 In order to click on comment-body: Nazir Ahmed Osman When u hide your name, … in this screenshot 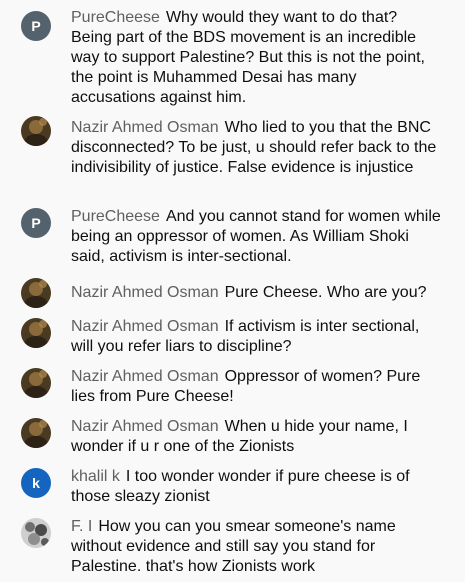, I will do `click(256, 437)`.